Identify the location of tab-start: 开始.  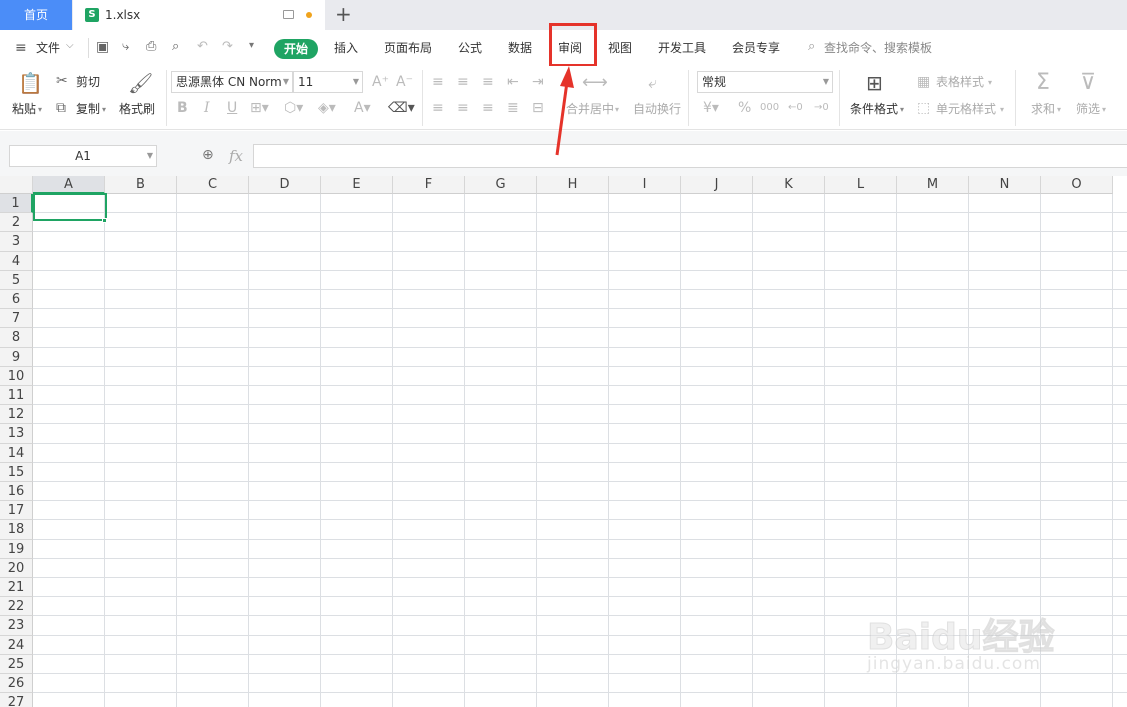
(296, 49).